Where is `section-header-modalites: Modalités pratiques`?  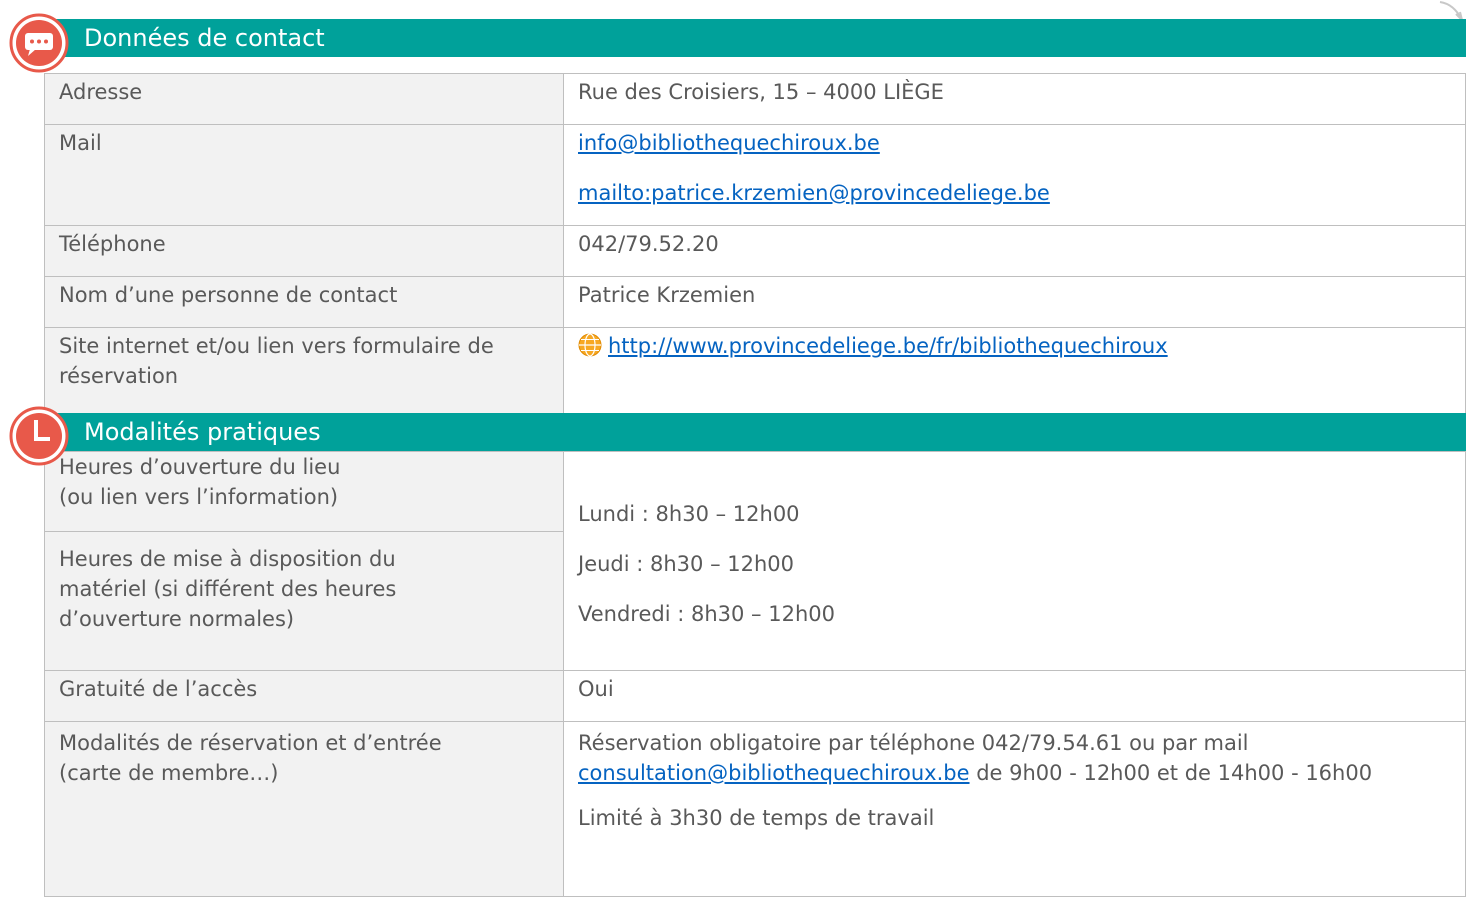
section-header-modalites: Modalités pratiques is located at coordinates (755, 432).